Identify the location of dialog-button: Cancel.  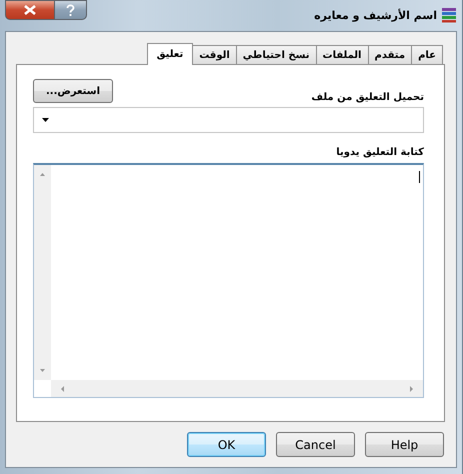
(315, 444).